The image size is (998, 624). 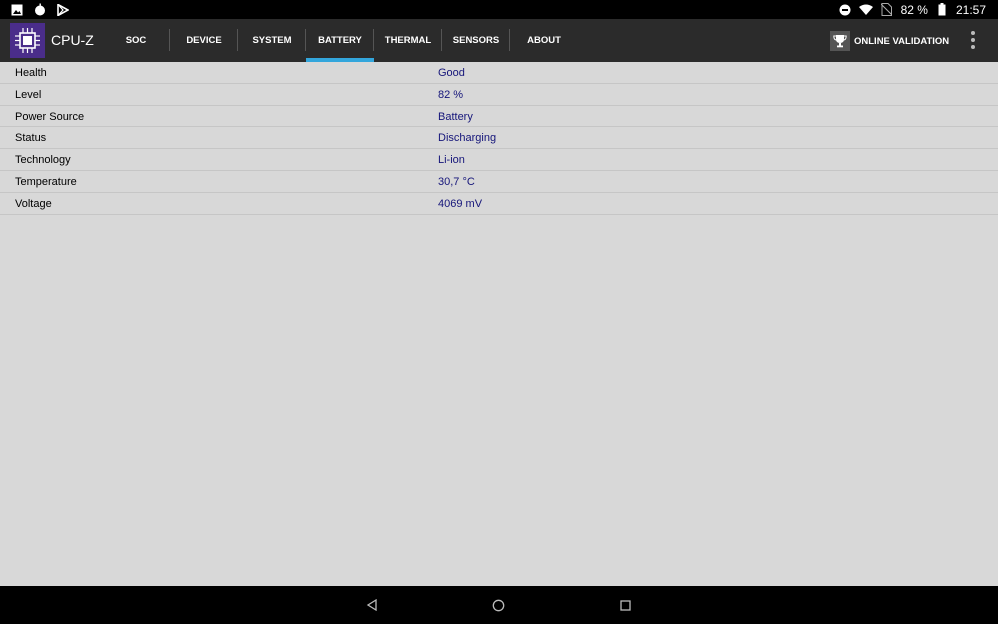 I want to click on info-value: Good, so click(x=451, y=73).